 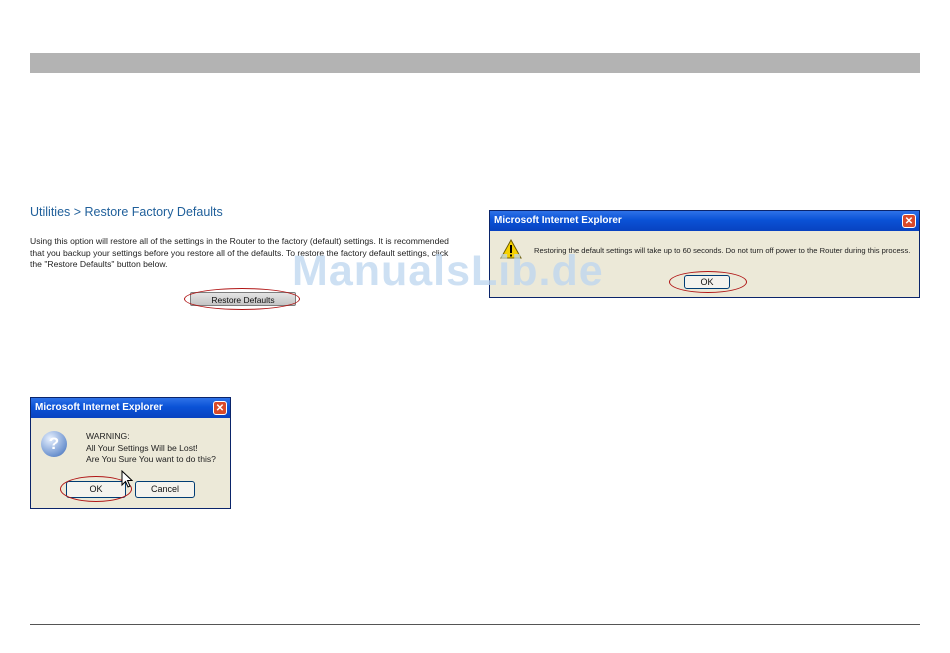 I want to click on header-bar, so click(x=475, y=63).